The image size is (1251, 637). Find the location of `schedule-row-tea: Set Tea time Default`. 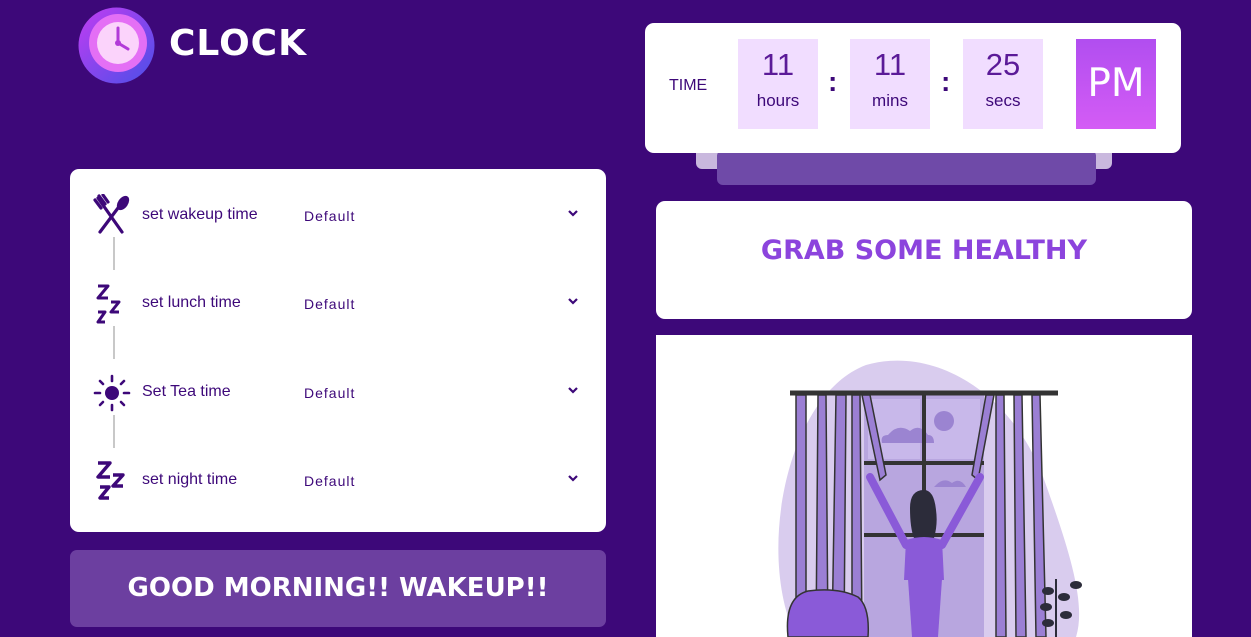

schedule-row-tea: Set Tea time Default is located at coordinates (338, 392).